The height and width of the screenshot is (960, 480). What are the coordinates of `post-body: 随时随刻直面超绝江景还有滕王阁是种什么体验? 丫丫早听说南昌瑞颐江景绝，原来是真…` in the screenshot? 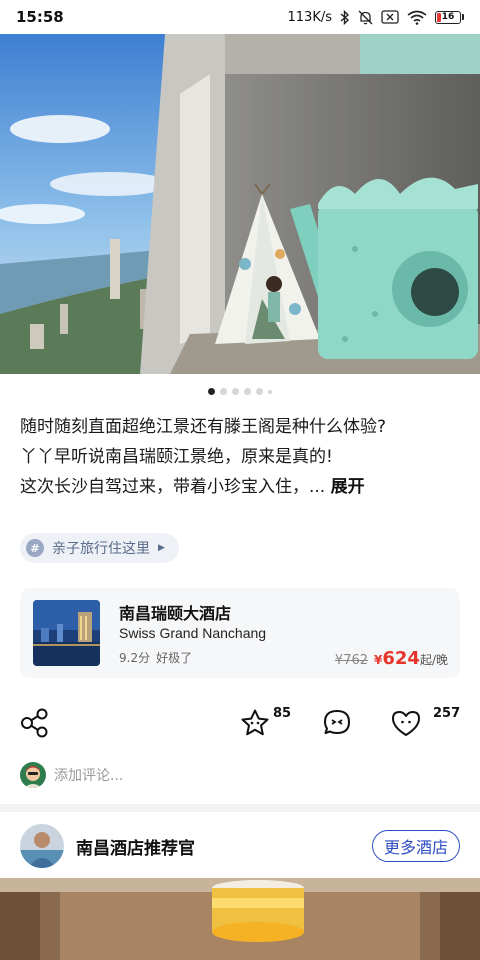 It's located at (240, 457).